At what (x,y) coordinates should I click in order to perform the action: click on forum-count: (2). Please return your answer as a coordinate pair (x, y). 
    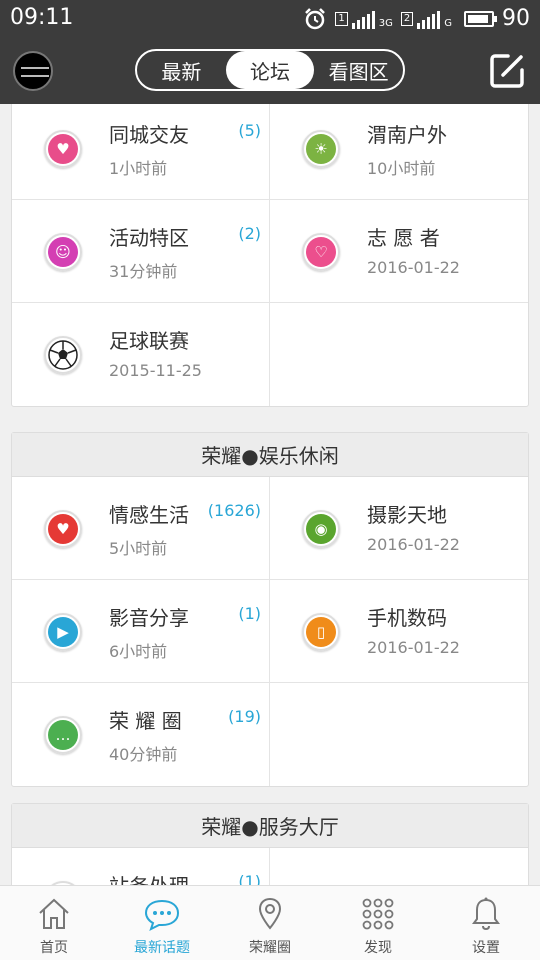
    Looking at the image, I should click on (249, 233).